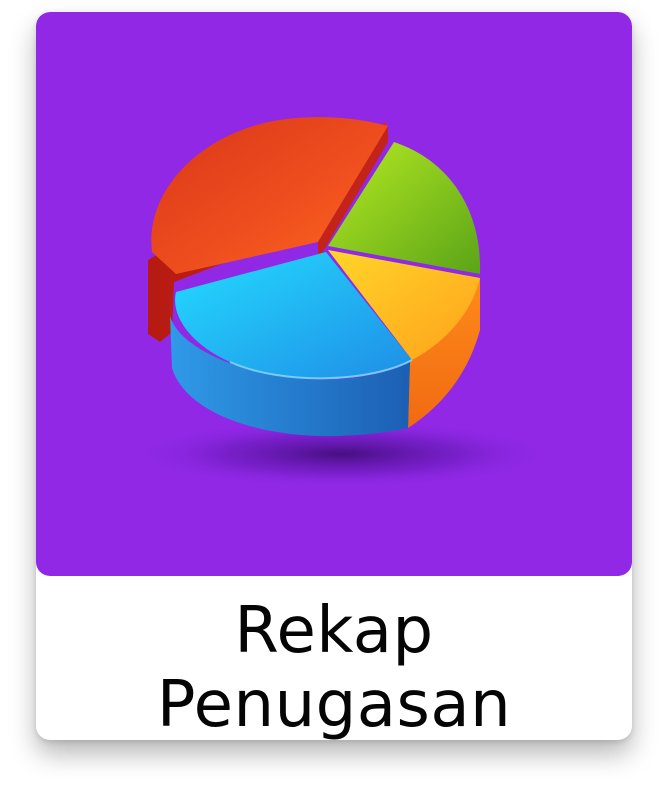  Describe the element at coordinates (334, 704) in the screenshot. I see `tile-label-line-2: Penugasan` at that location.